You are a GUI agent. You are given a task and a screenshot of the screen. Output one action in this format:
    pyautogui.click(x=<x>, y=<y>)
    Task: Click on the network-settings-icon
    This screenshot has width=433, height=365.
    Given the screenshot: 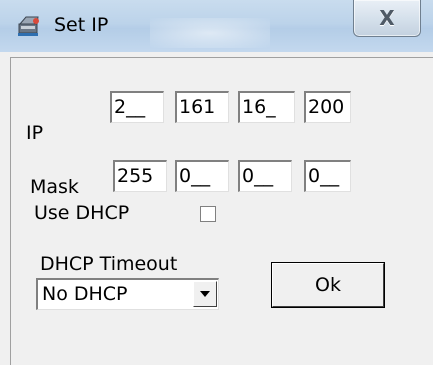 What is the action you would take?
    pyautogui.click(x=28, y=26)
    